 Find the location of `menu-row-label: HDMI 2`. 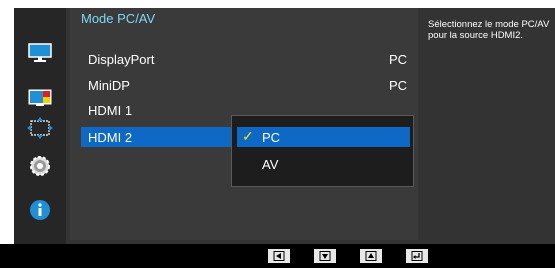

menu-row-label: HDMI 2 is located at coordinates (110, 137).